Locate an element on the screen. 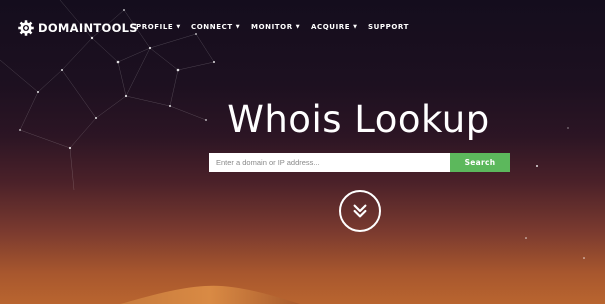 The image size is (605, 304). page-title: Whois Lookup is located at coordinates (358, 119).